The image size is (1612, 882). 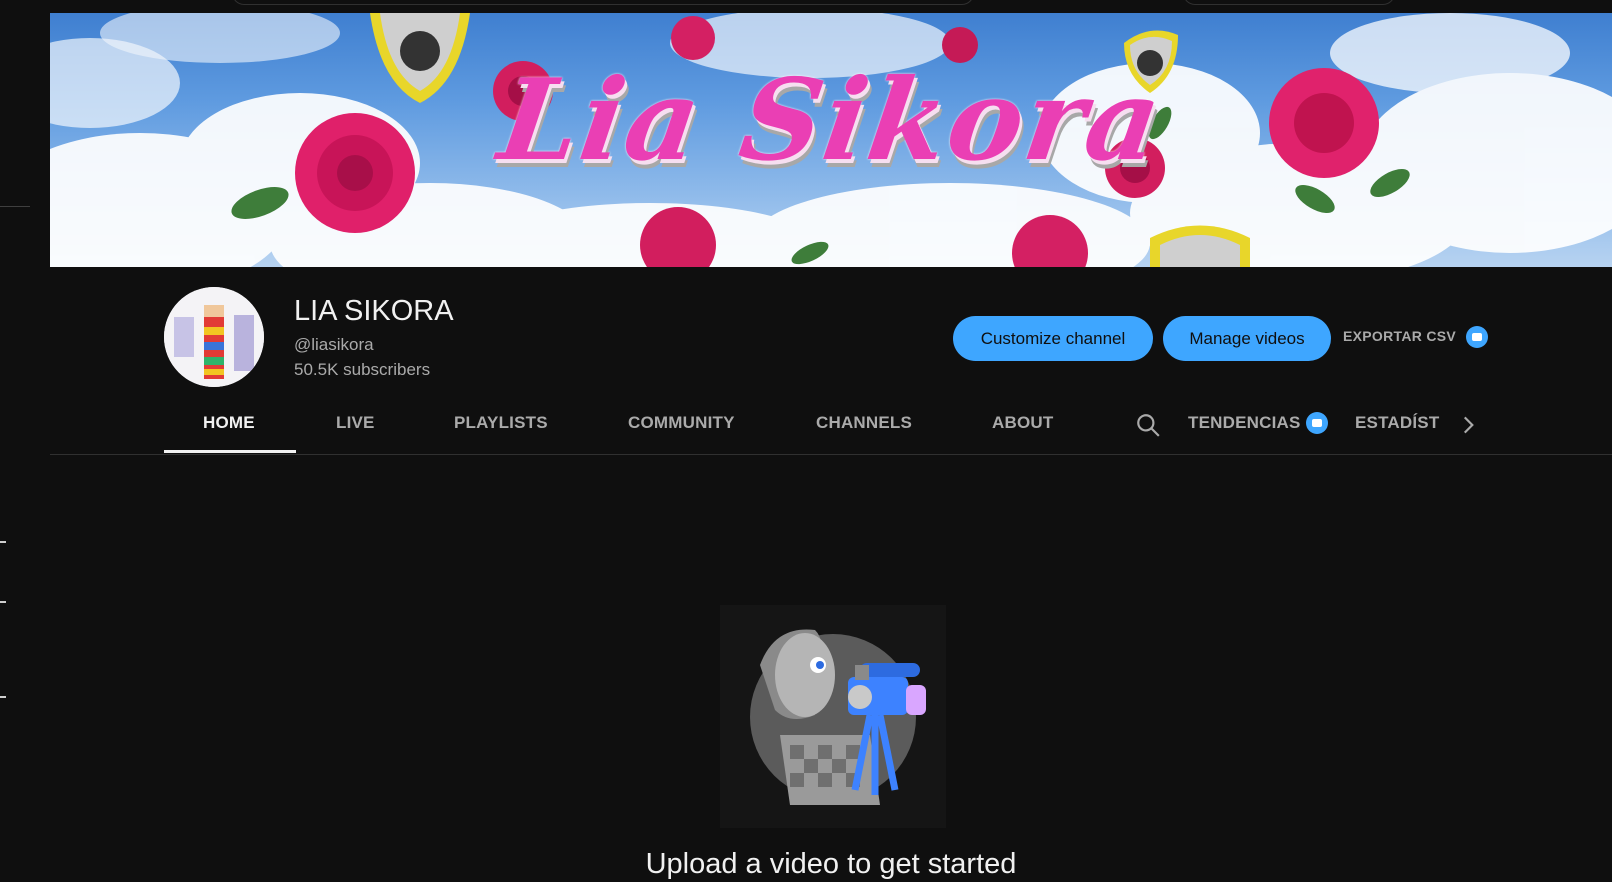 I want to click on empty-state-illustration, so click(x=833, y=716).